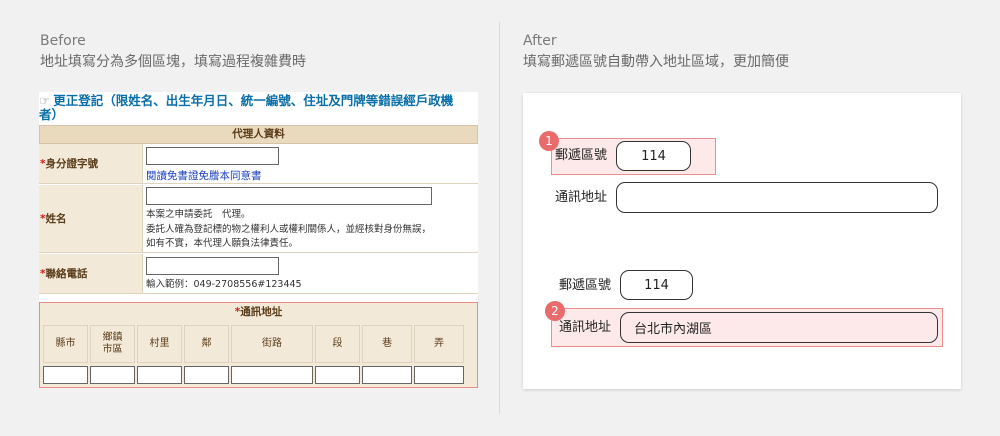 The image size is (1000, 436). What do you see at coordinates (159, 344) in the screenshot?
I see `legacy-address-col: 村里` at bounding box center [159, 344].